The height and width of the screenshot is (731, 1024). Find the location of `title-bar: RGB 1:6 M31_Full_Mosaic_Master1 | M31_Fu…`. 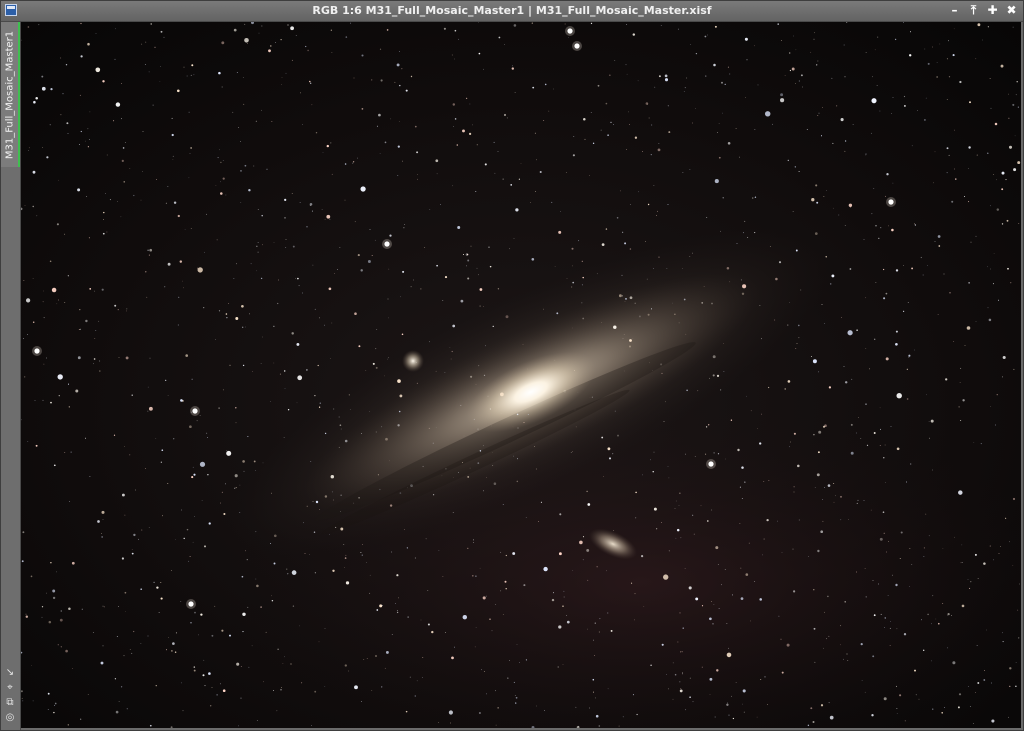

title-bar: RGB 1:6 M31_Full_Mosaic_Master1 | M31_Fu… is located at coordinates (512, 11).